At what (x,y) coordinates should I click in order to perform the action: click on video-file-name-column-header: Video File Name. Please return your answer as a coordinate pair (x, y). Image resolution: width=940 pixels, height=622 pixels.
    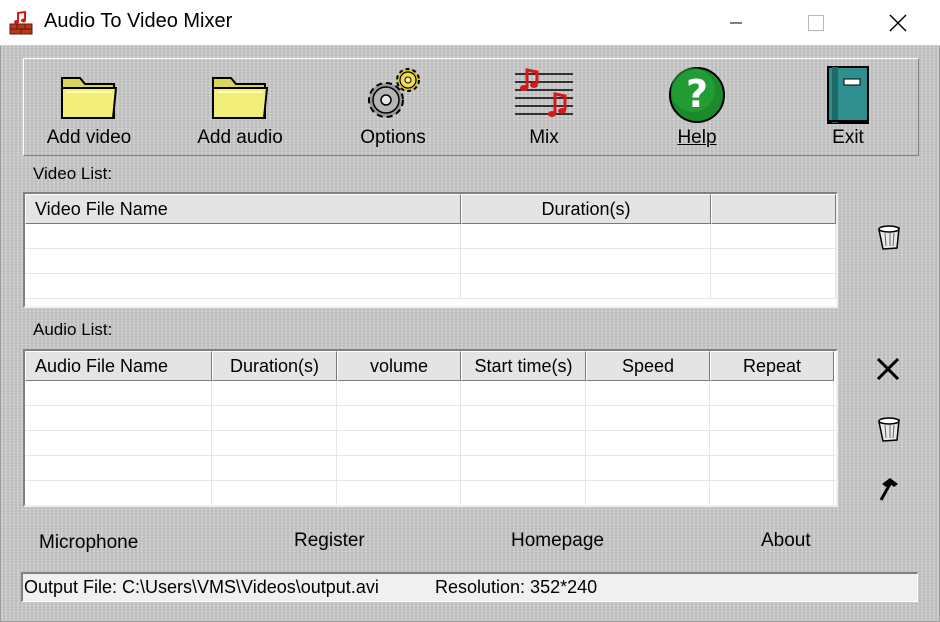
    Looking at the image, I should click on (243, 209).